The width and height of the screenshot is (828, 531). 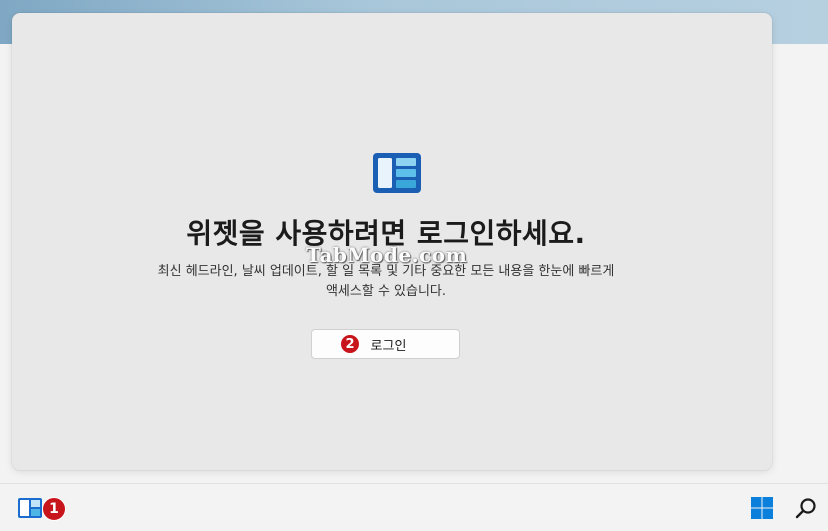 What do you see at coordinates (30, 508) in the screenshot?
I see `widgets-icon` at bounding box center [30, 508].